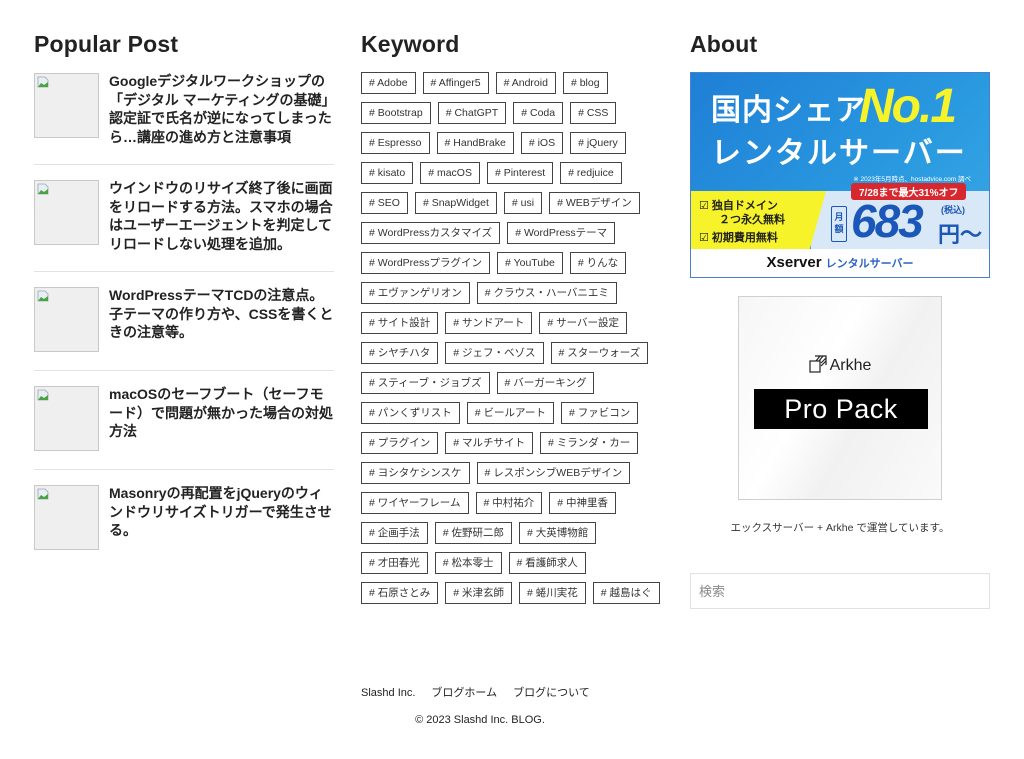 Image resolution: width=1024 pixels, height=759 pixels. I want to click on popular-post-item: Masonryの再配置をjQueryのウィンドウリサイズトリガーで発生させる。, so click(184, 526).